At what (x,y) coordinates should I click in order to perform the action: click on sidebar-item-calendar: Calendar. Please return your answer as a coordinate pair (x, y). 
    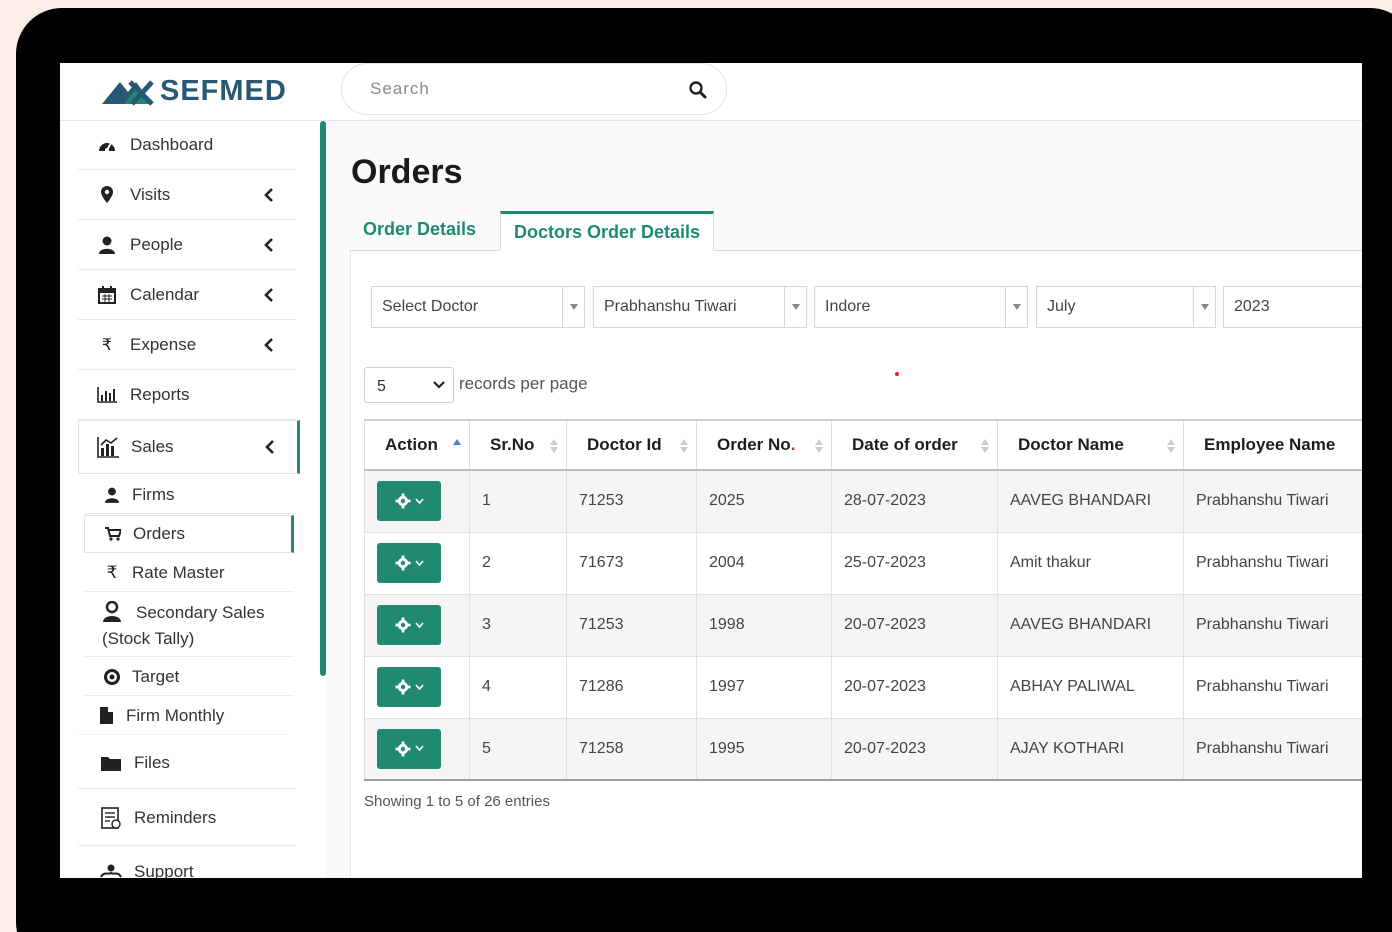
    Looking at the image, I should click on (187, 295).